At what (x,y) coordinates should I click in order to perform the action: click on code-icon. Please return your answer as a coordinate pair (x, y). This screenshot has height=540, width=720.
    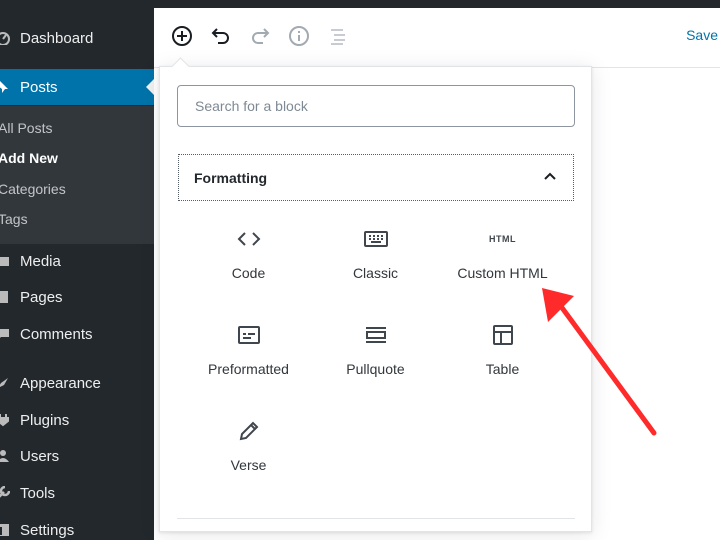
    Looking at the image, I should click on (249, 239).